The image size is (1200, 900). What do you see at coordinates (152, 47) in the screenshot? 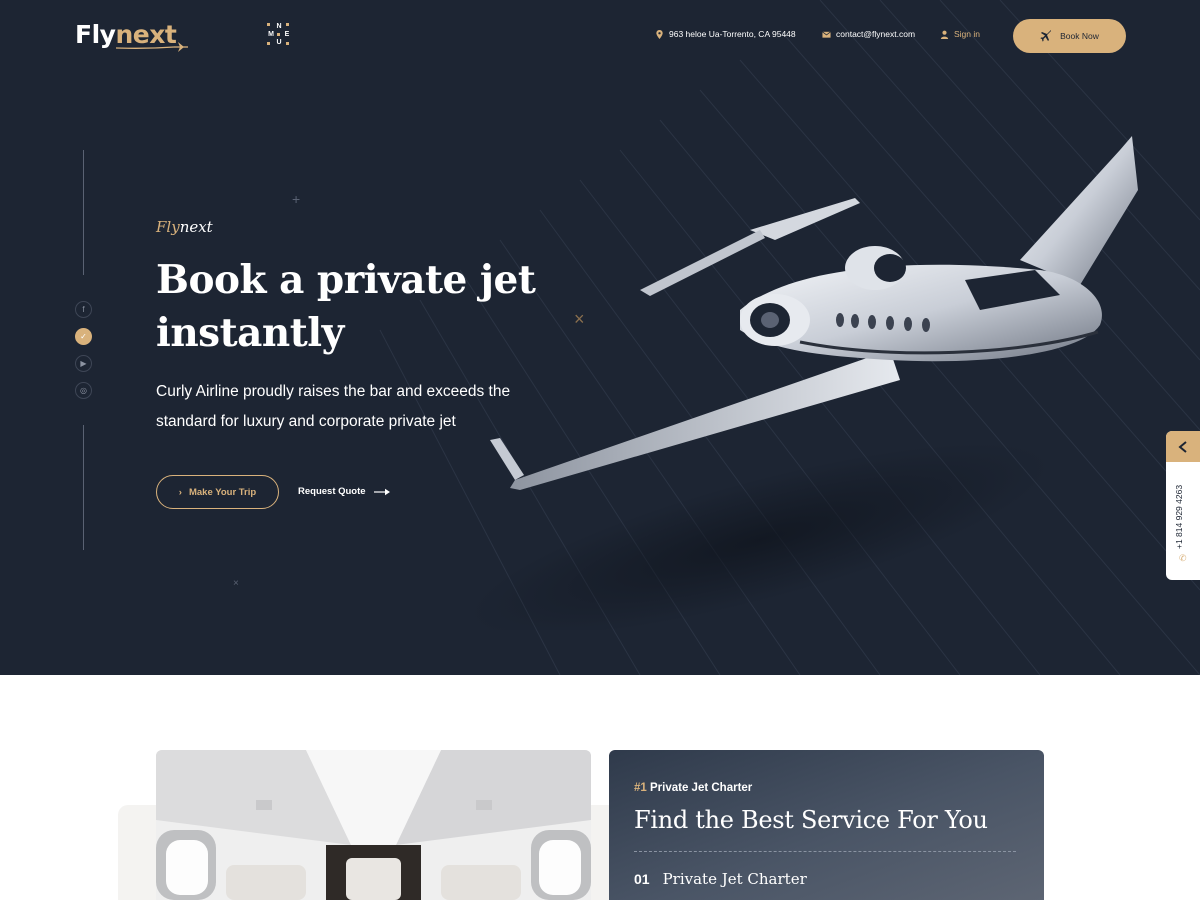
I see `logo-plane-icon` at bounding box center [152, 47].